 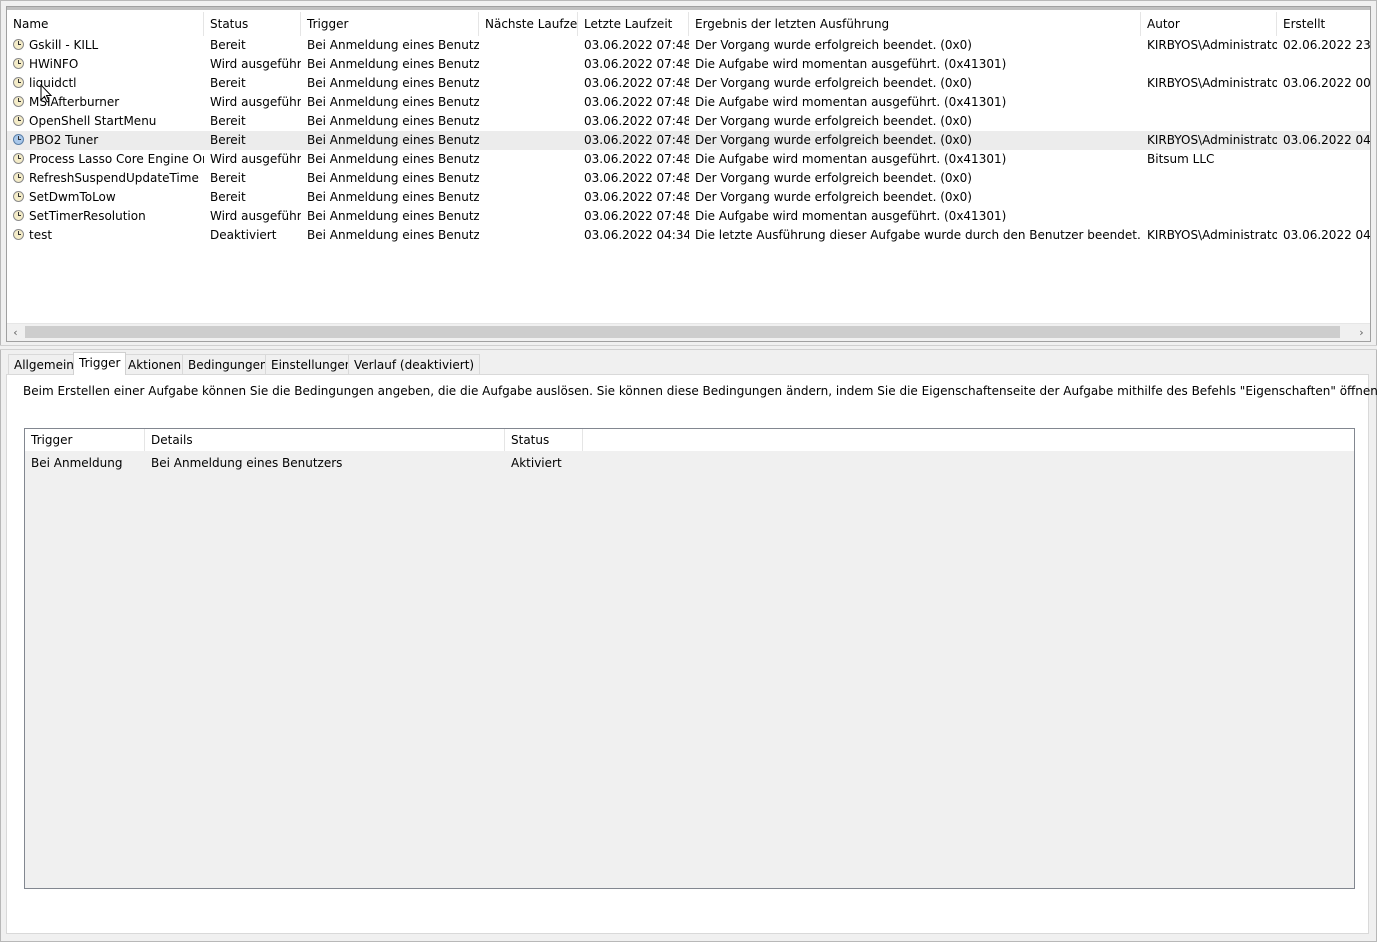 I want to click on task-cell-created: 02.06.2022 23:50:, so click(x=1327, y=45).